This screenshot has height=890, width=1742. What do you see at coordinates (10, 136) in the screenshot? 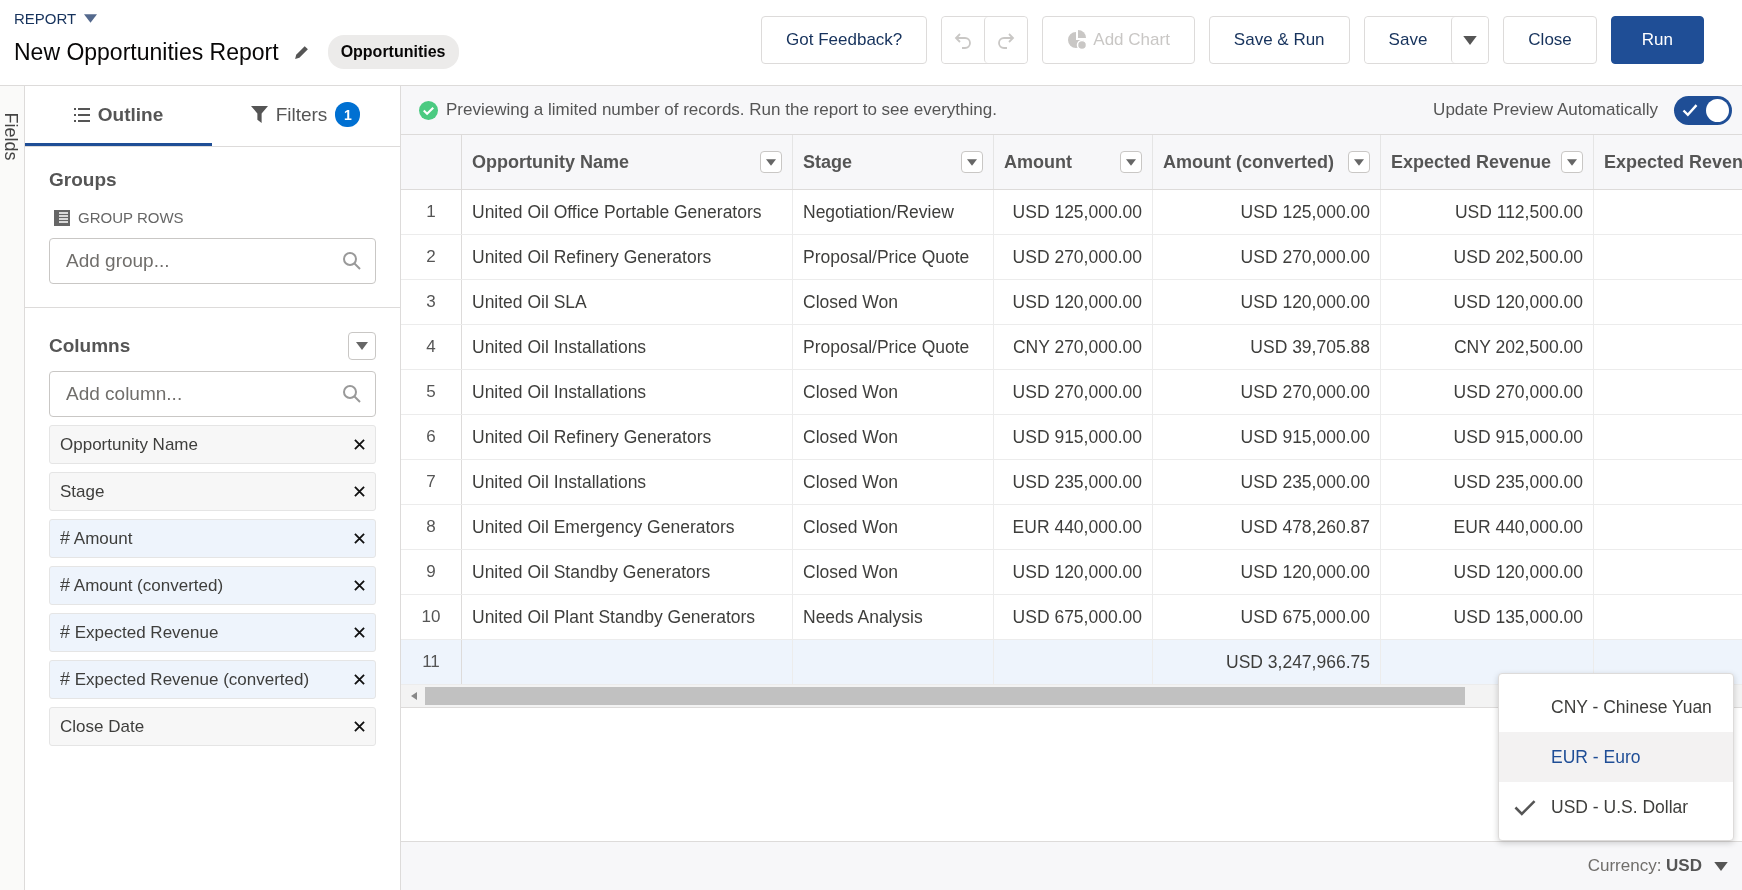
I see `fields-tab: Fields` at bounding box center [10, 136].